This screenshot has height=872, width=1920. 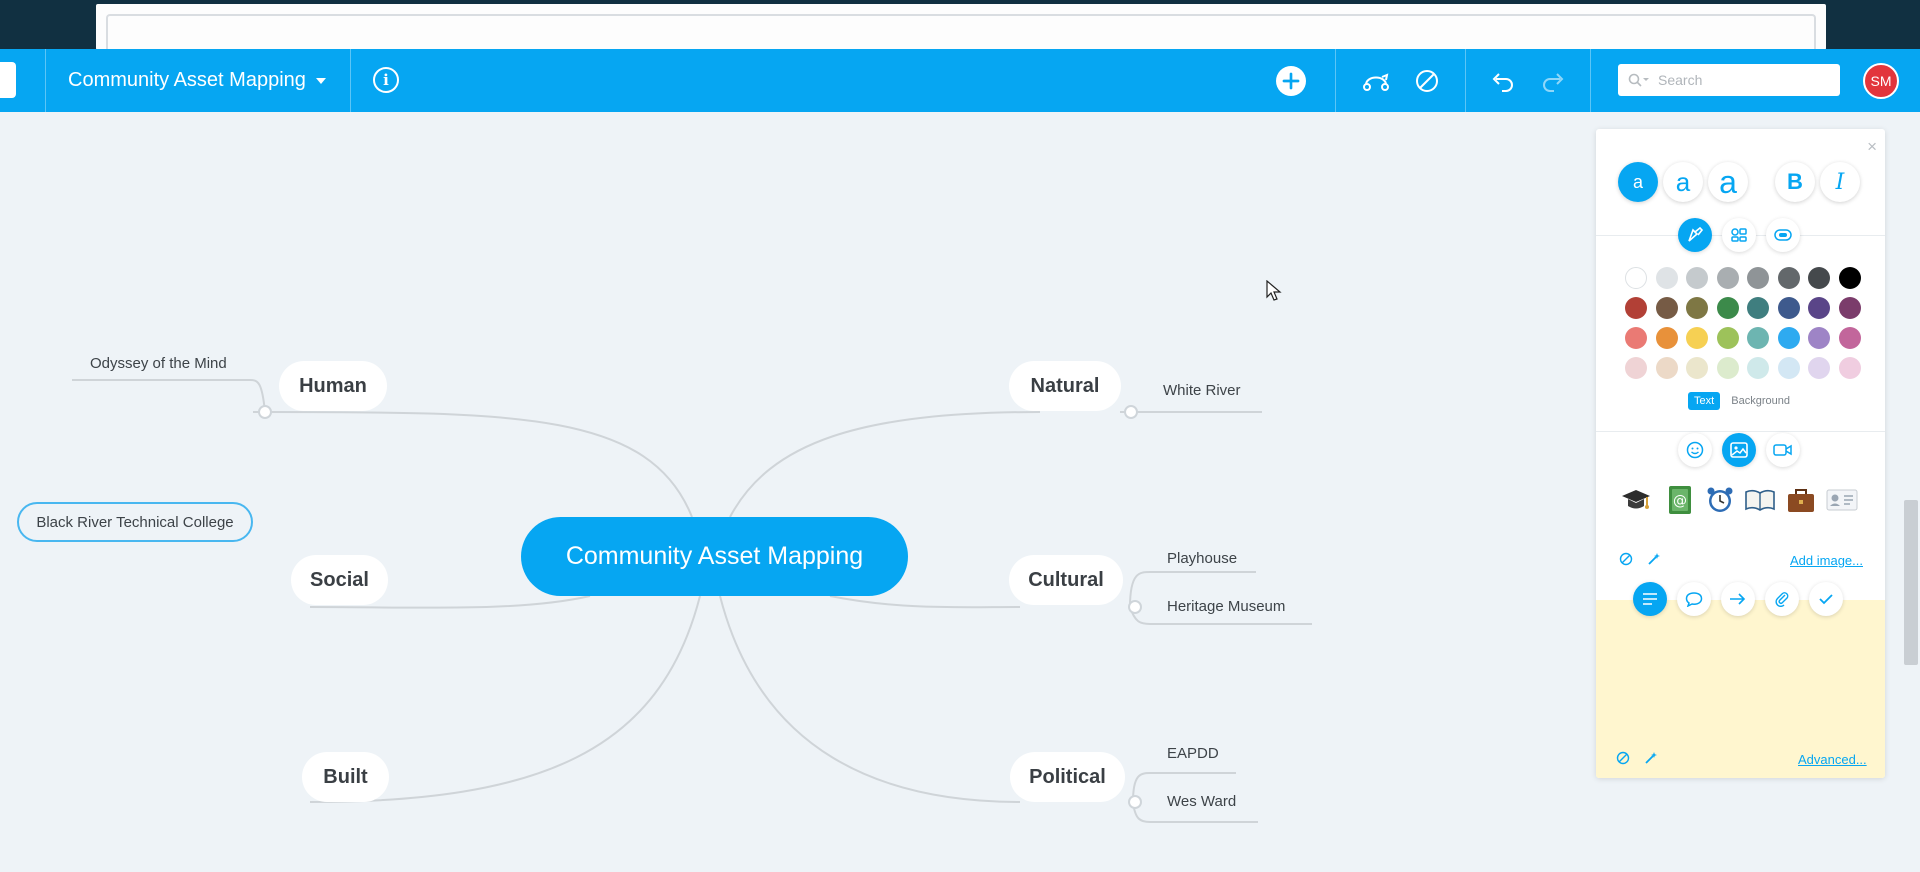 What do you see at coordinates (1638, 80) in the screenshot?
I see `search-icon` at bounding box center [1638, 80].